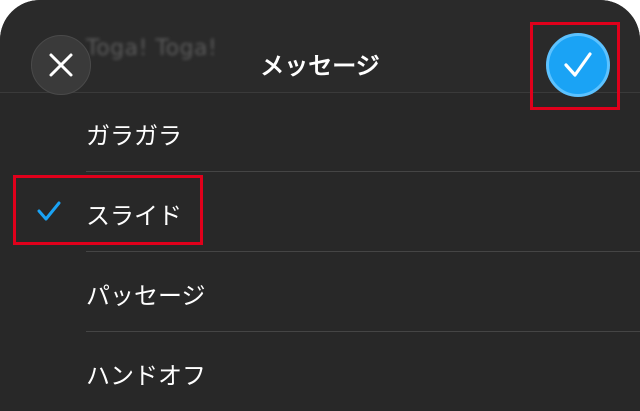  Describe the element at coordinates (152, 48) in the screenshot. I see `background-message-text: Toga! Toga!` at that location.